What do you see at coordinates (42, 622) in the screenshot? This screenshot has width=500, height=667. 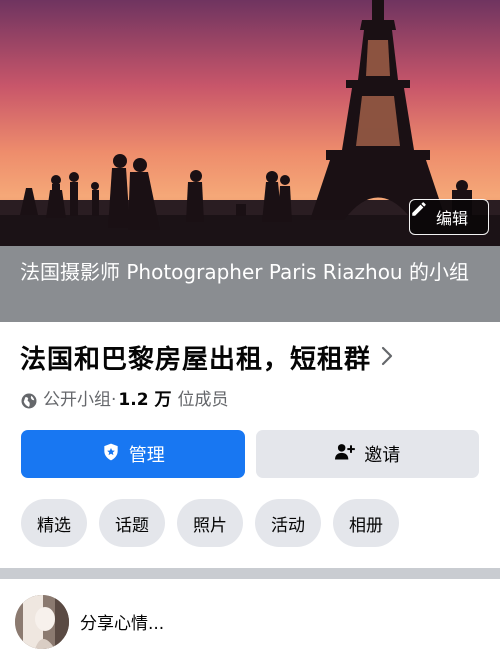 I see `avatar` at bounding box center [42, 622].